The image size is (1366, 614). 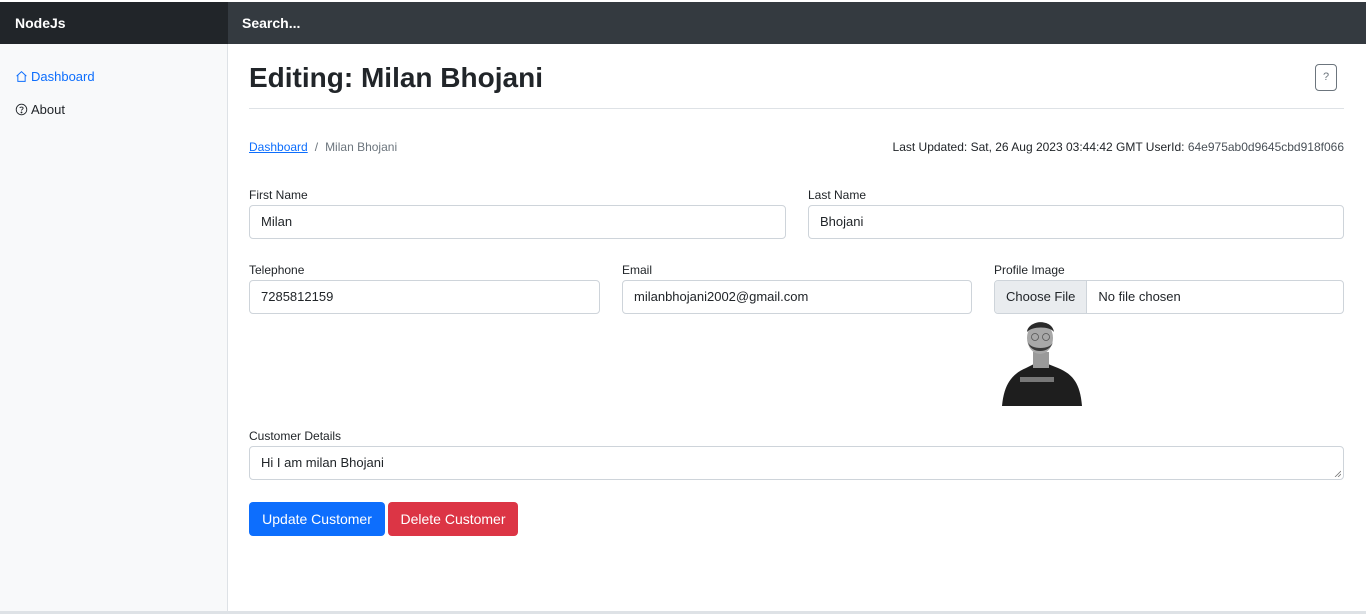 What do you see at coordinates (1326, 77) in the screenshot?
I see `help-button: ?` at bounding box center [1326, 77].